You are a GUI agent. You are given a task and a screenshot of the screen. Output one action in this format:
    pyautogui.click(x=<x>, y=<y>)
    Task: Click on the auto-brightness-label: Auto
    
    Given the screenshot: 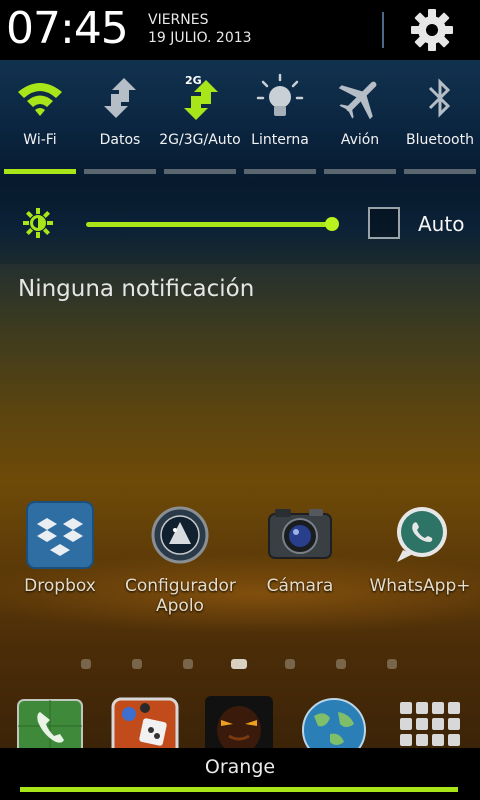 What is the action you would take?
    pyautogui.click(x=441, y=224)
    